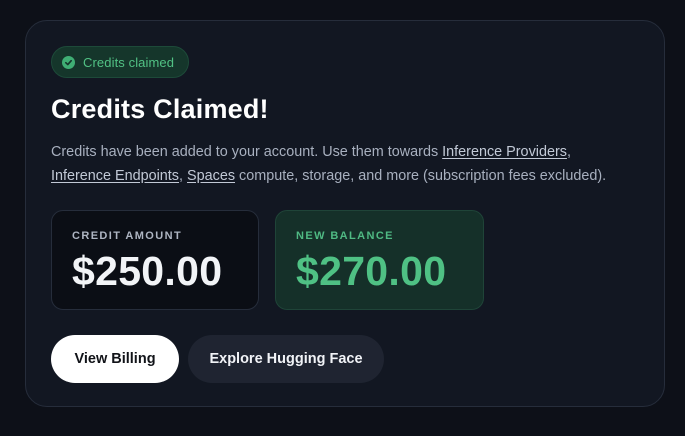  What do you see at coordinates (286, 359) in the screenshot?
I see `explore-hugging-face-button: Explore Hugging Face` at bounding box center [286, 359].